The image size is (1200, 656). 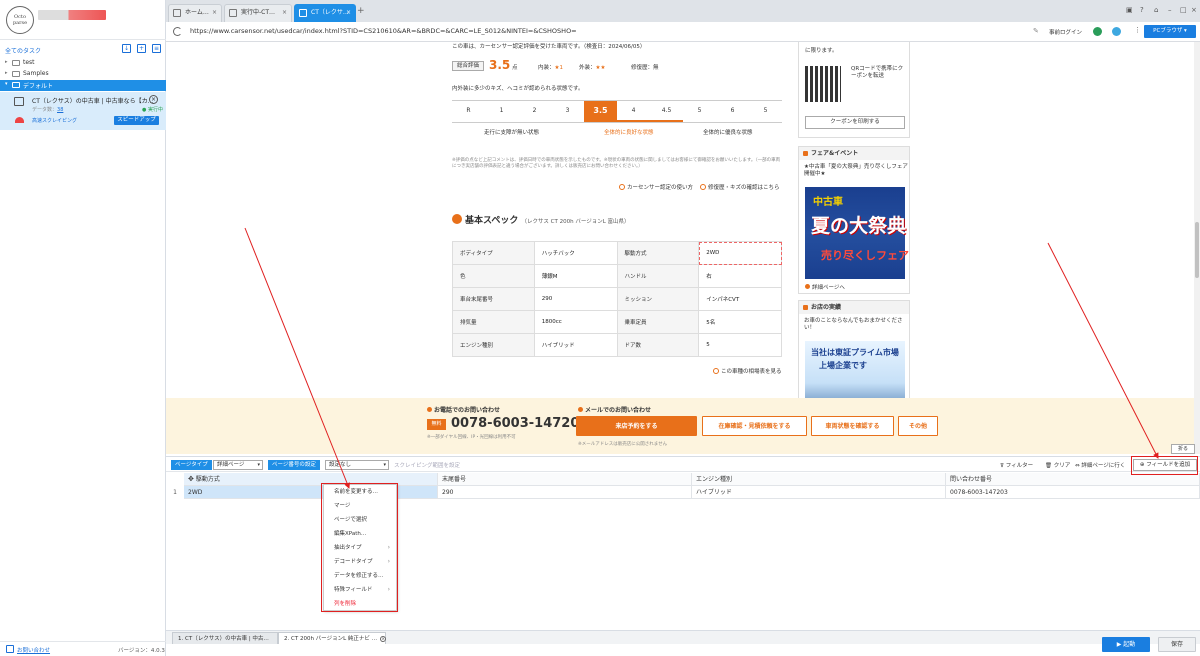 I want to click on page-type-label: ページタイプ, so click(x=191, y=465).